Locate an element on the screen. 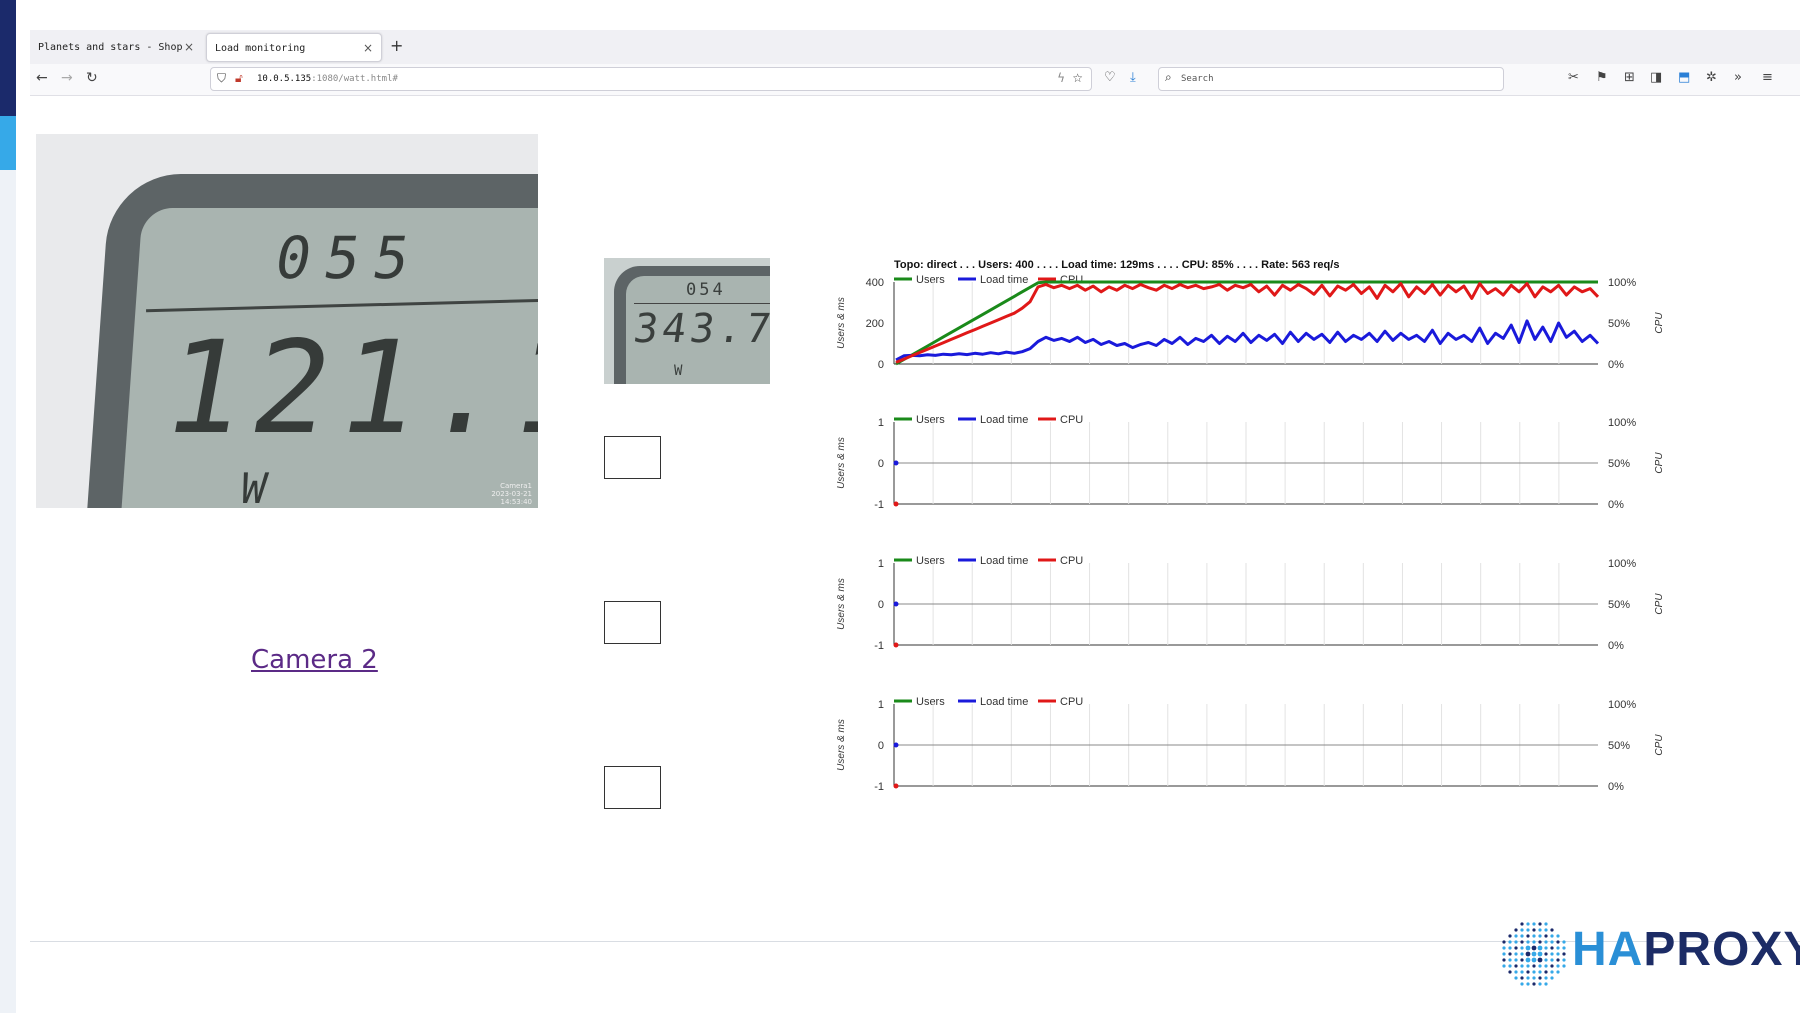 Image resolution: width=1800 pixels, height=1013 pixels. bookmark-star-icon: ☆ is located at coordinates (1077, 78).